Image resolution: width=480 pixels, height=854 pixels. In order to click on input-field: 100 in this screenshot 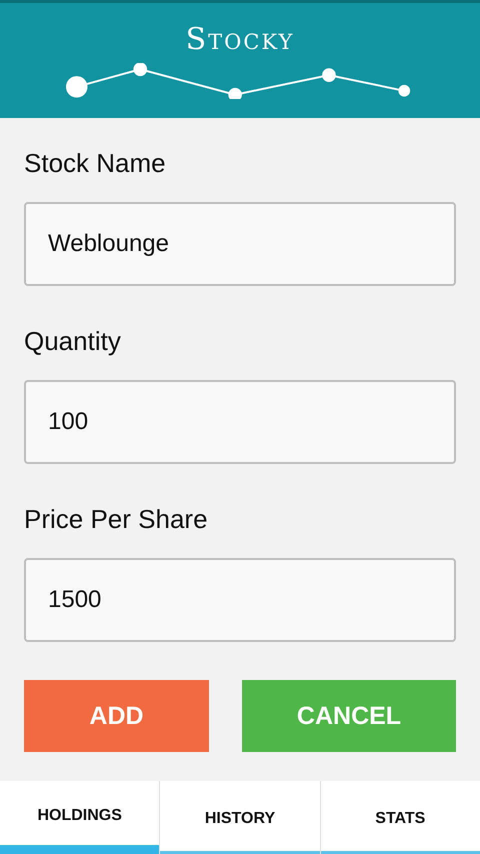, I will do `click(240, 422)`.